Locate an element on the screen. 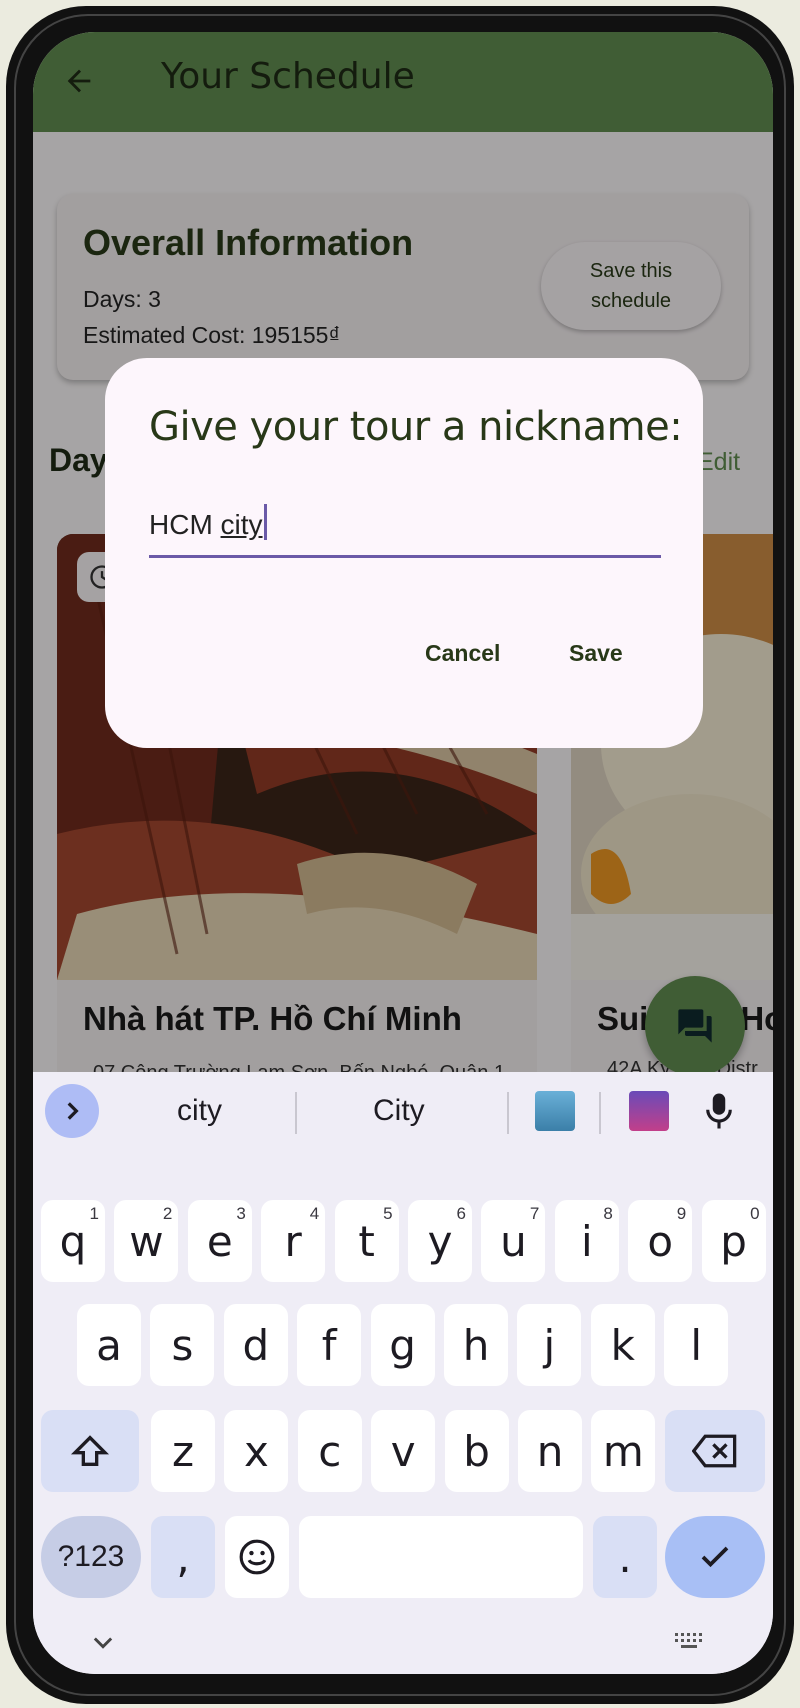 The height and width of the screenshot is (1708, 800). key-label: o is located at coordinates (660, 1241).